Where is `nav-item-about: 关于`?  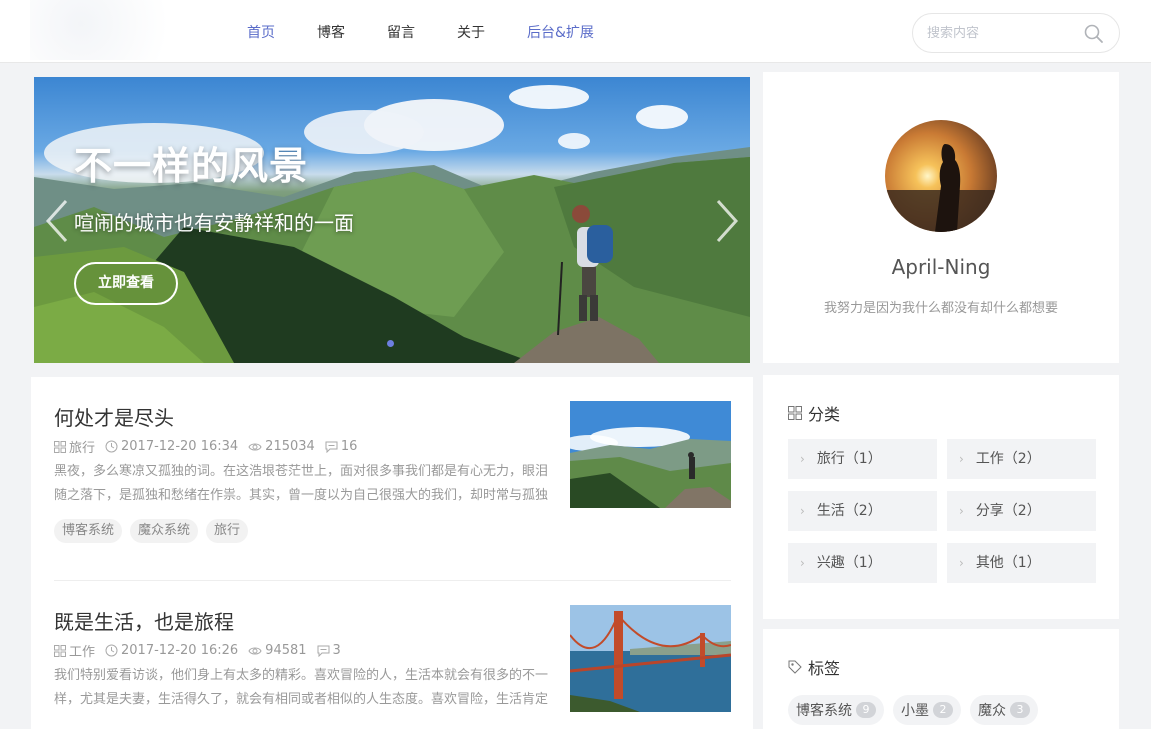
nav-item-about: 关于 is located at coordinates (471, 32).